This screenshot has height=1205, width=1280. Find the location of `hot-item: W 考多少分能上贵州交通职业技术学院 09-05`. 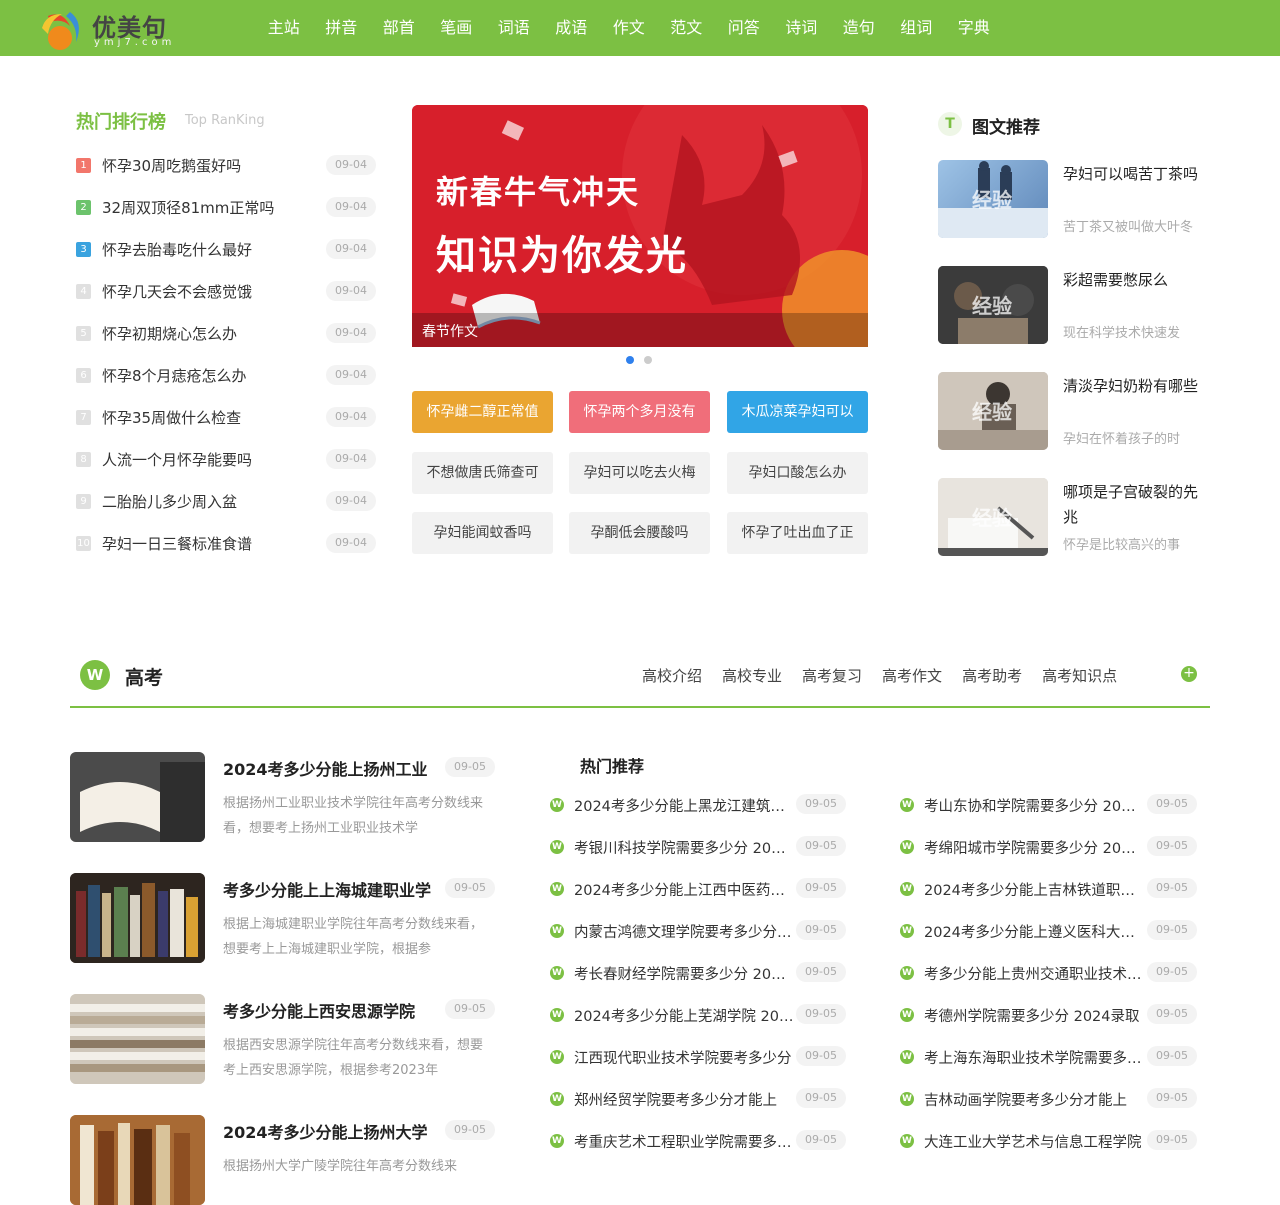

hot-item: W 考多少分能上贵州交通职业技术学院 09-05 is located at coordinates (1050, 973).